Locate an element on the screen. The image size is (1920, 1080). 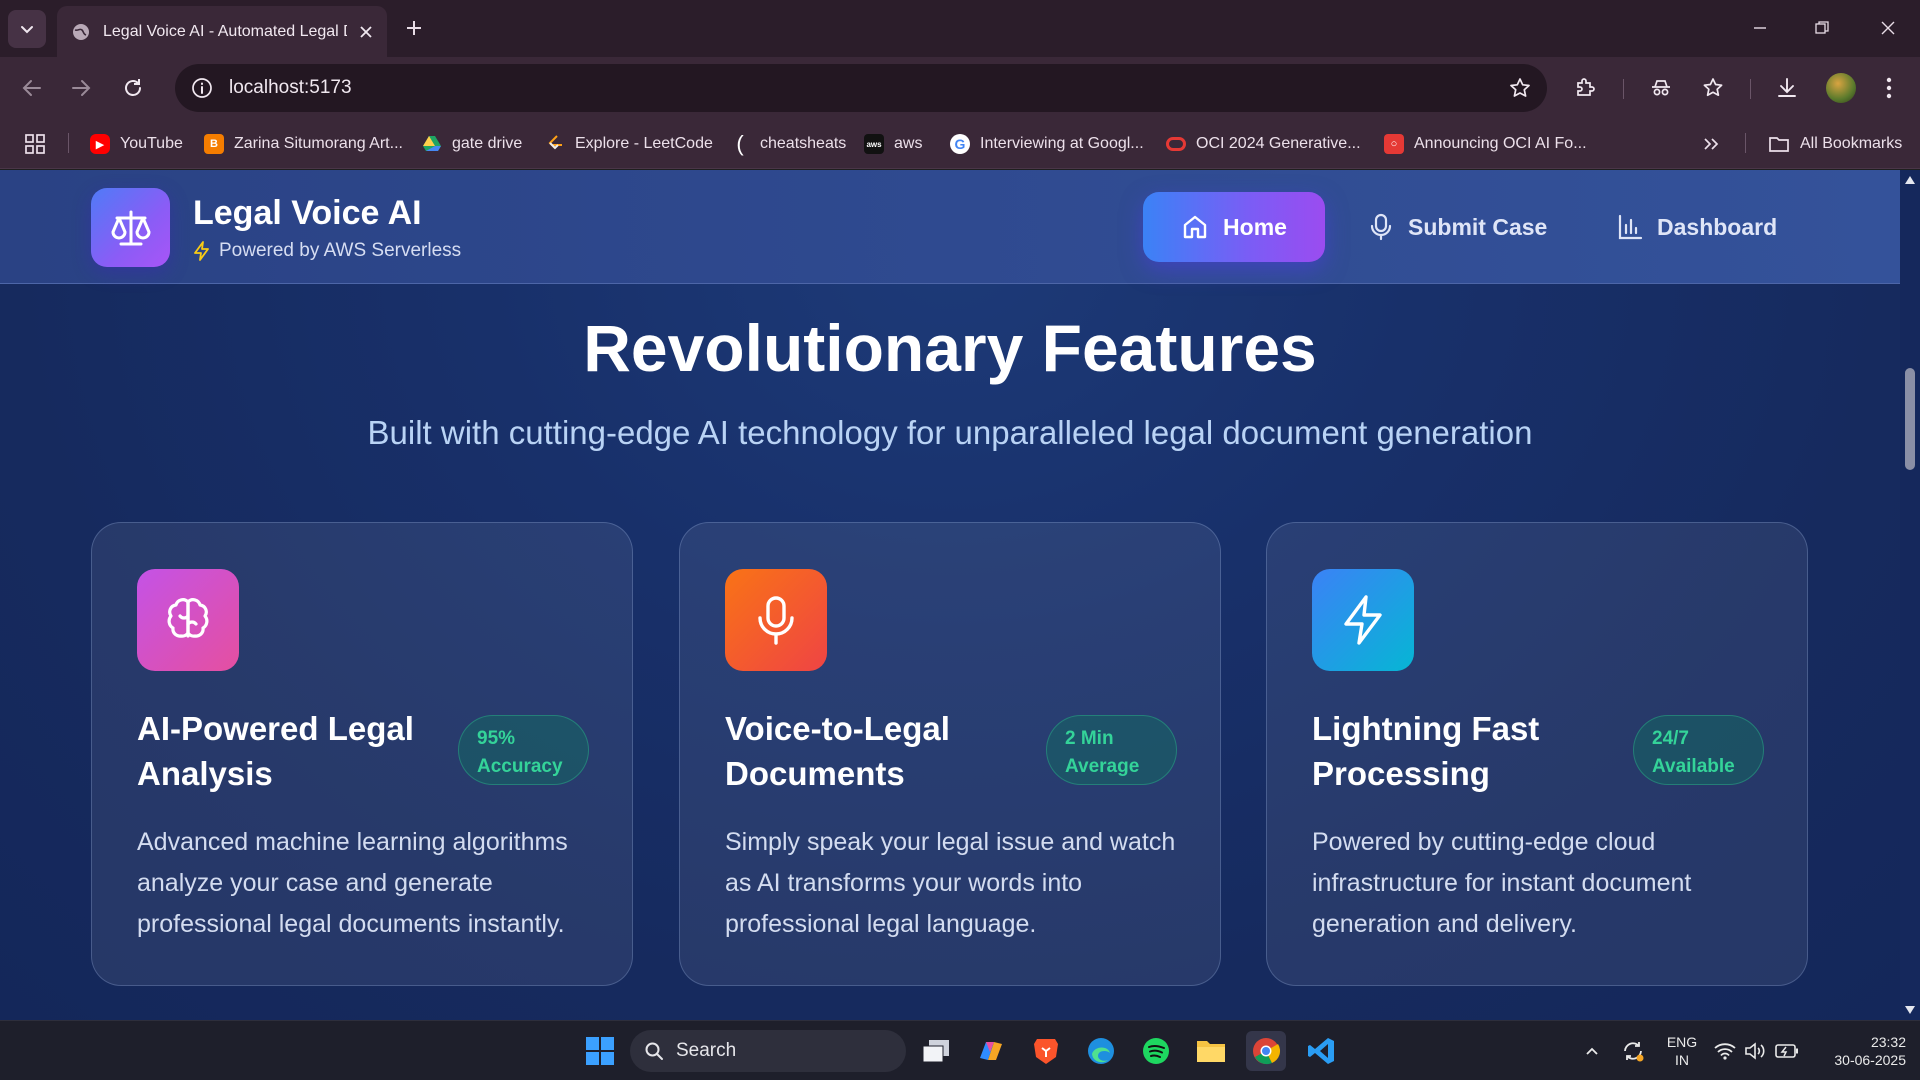
card-stat-badge: 2 Min Average is located at coordinates (1111, 750).